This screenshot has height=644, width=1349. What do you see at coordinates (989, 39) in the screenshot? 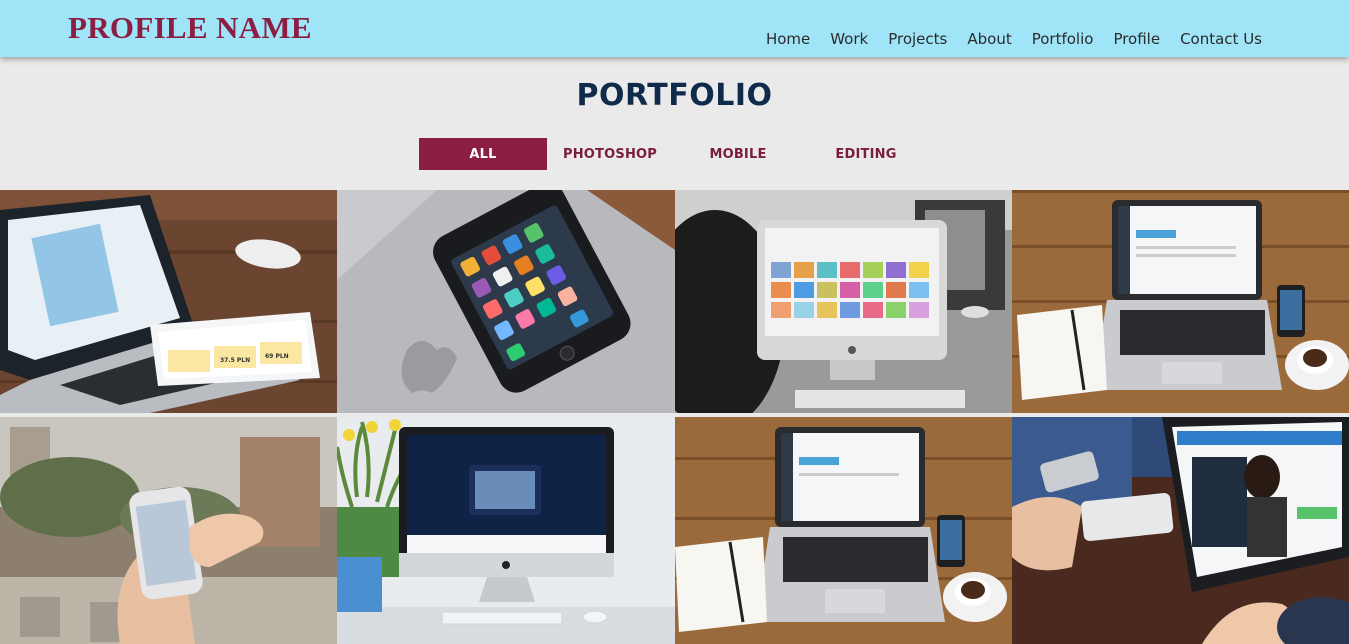
I see `nav-about: About` at bounding box center [989, 39].